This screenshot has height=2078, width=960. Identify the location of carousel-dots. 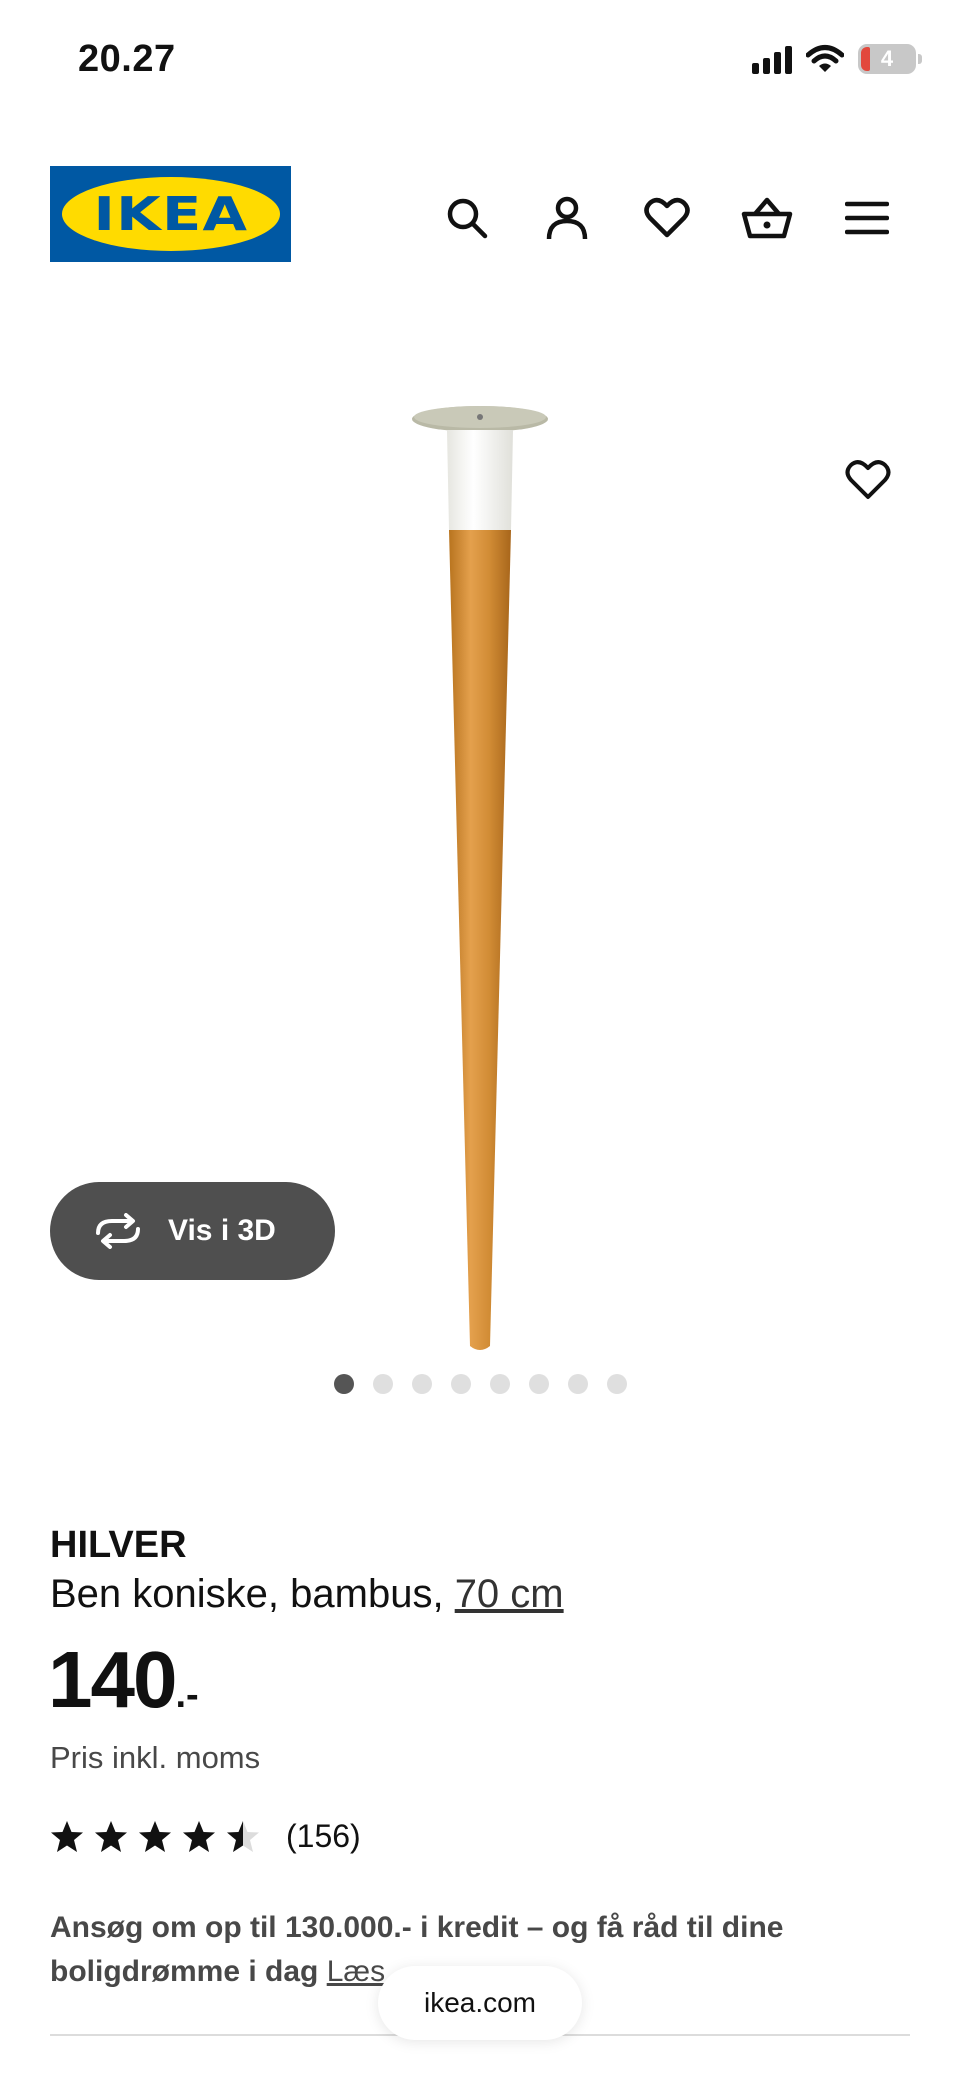
(480, 1384).